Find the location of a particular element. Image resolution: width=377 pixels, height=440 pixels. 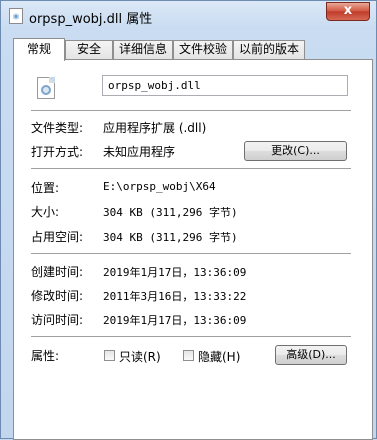

tab-bar: 常规 安全 详细信息 文件校验 以前的版本 is located at coordinates (193, 49).